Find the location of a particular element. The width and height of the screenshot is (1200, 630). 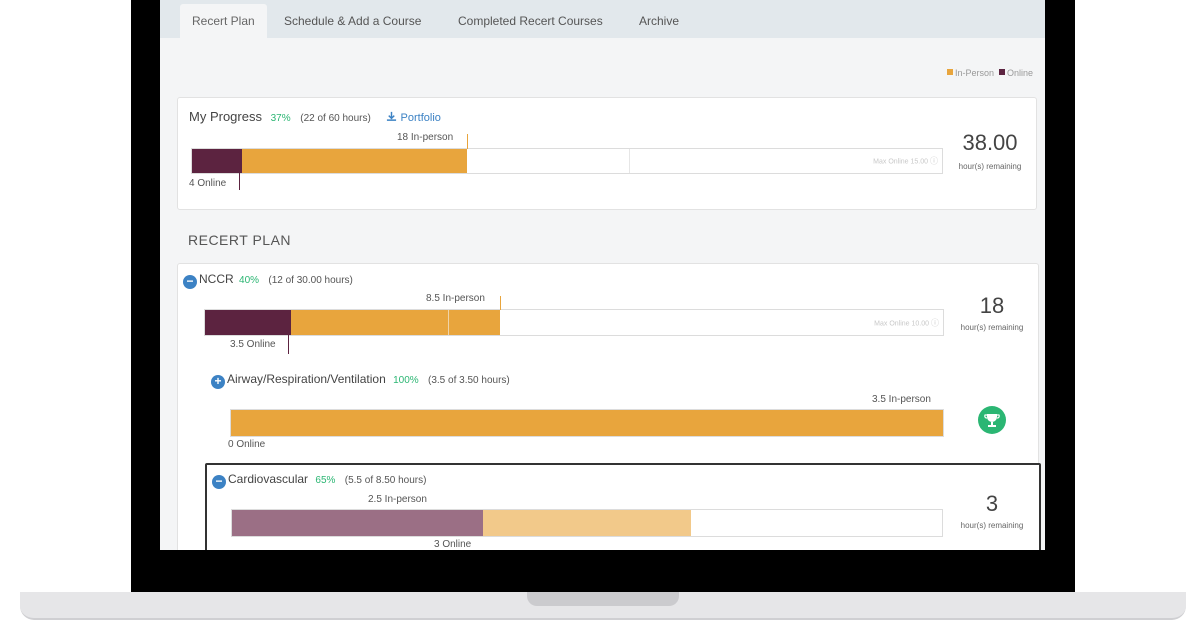

cardio-in-person-segment is located at coordinates (587, 523).